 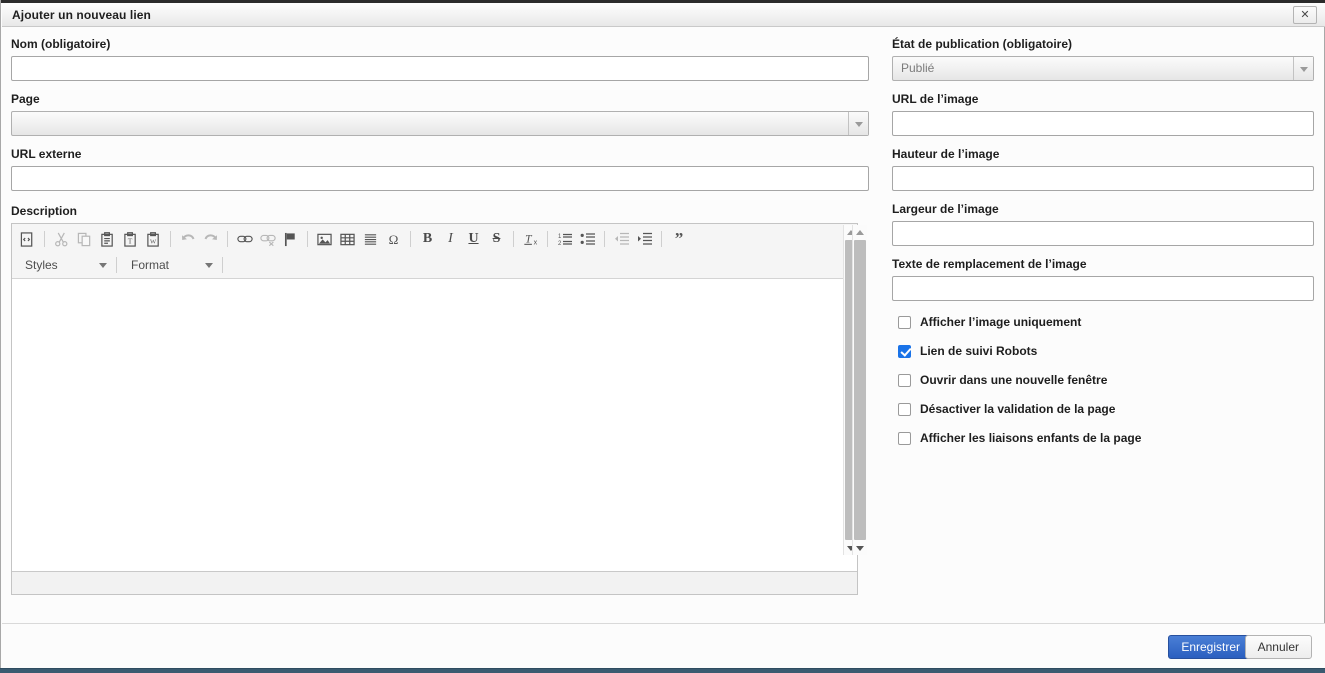 I want to click on field-page: Page, so click(x=440, y=114).